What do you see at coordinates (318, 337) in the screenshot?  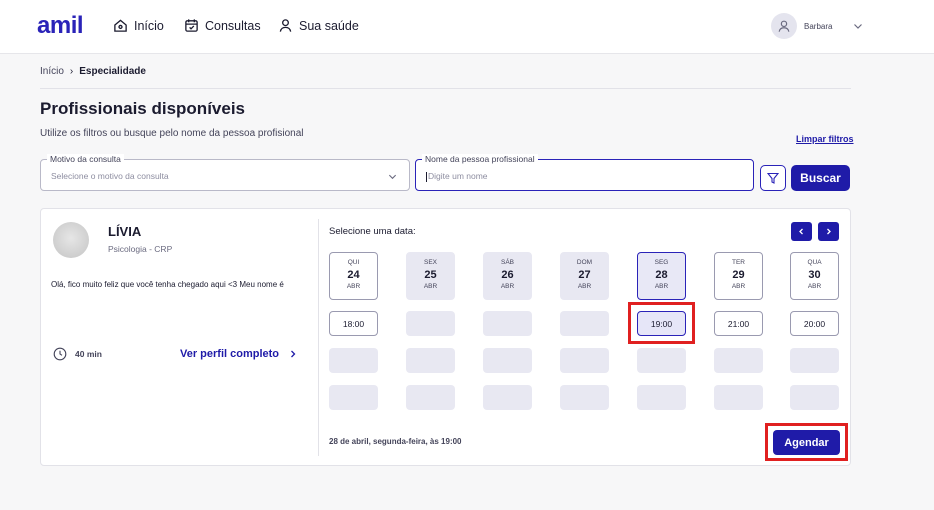 I see `card-divider` at bounding box center [318, 337].